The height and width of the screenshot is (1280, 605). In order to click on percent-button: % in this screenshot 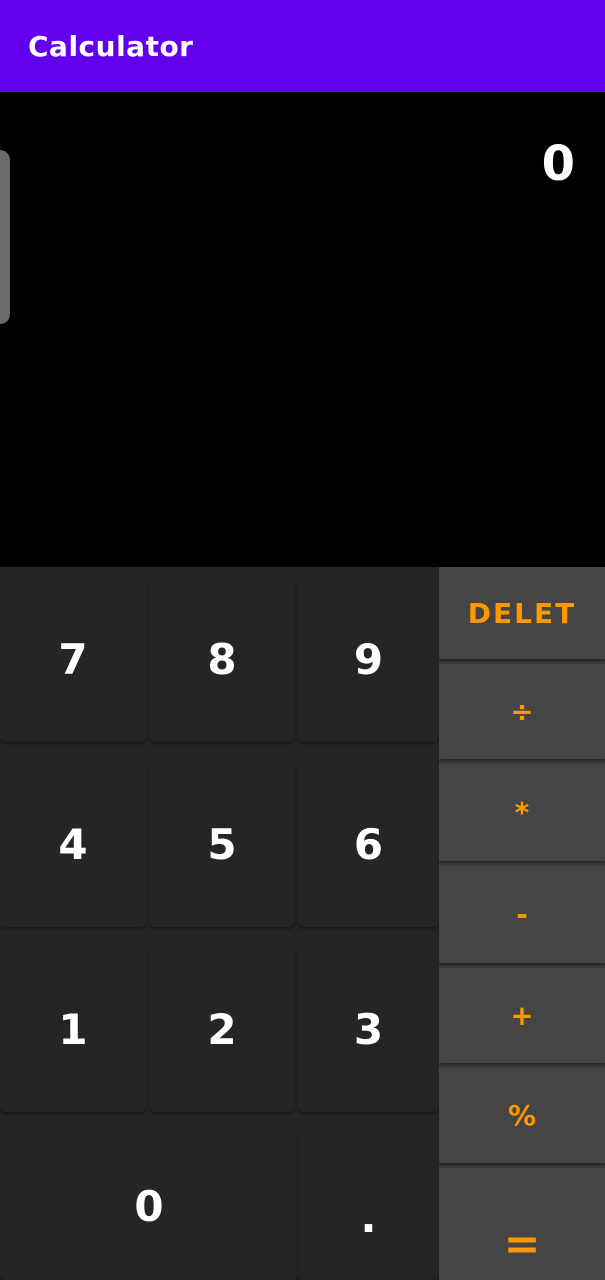, I will do `click(522, 1115)`.